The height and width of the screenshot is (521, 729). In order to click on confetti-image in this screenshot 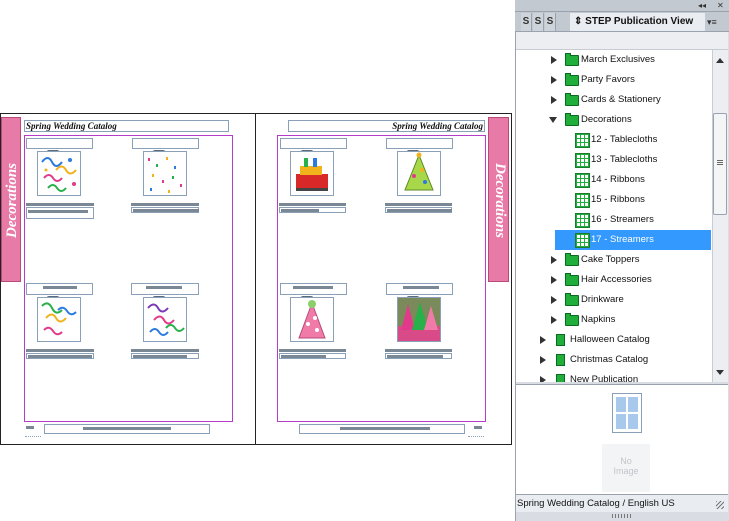, I will do `click(165, 175)`.